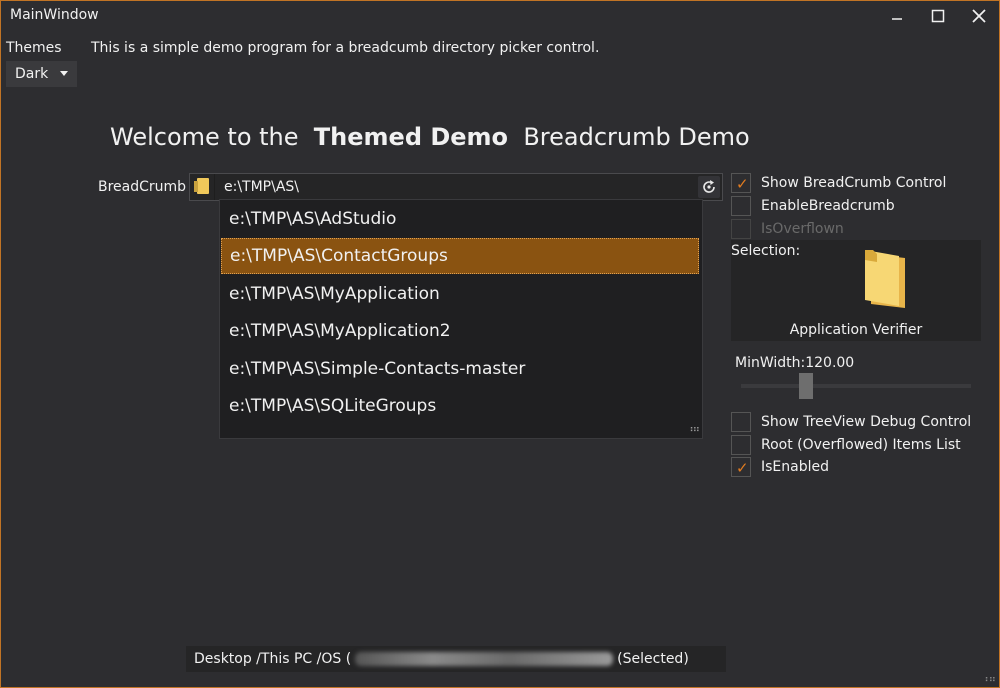  Describe the element at coordinates (214, 187) in the screenshot. I see `divider` at that location.